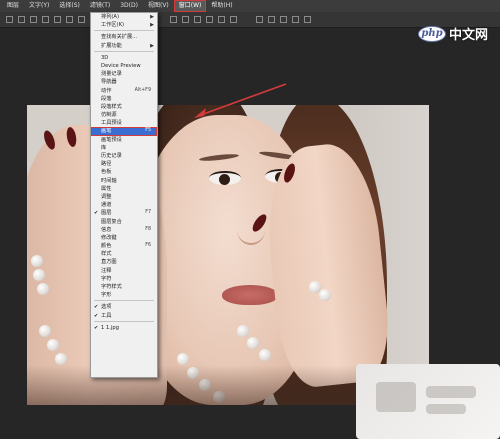  What do you see at coordinates (109, 237) in the screenshot?
I see `window-menu-item-label: 修改键` at bounding box center [109, 237].